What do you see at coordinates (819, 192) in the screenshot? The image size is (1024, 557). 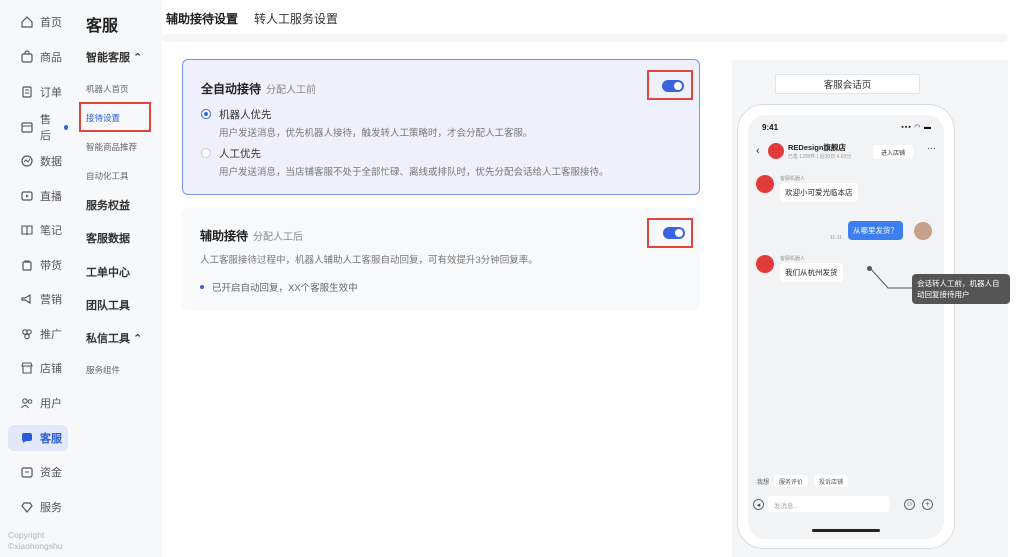 I see `welcome-bubble: 欢迎小可爱光临本店` at bounding box center [819, 192].